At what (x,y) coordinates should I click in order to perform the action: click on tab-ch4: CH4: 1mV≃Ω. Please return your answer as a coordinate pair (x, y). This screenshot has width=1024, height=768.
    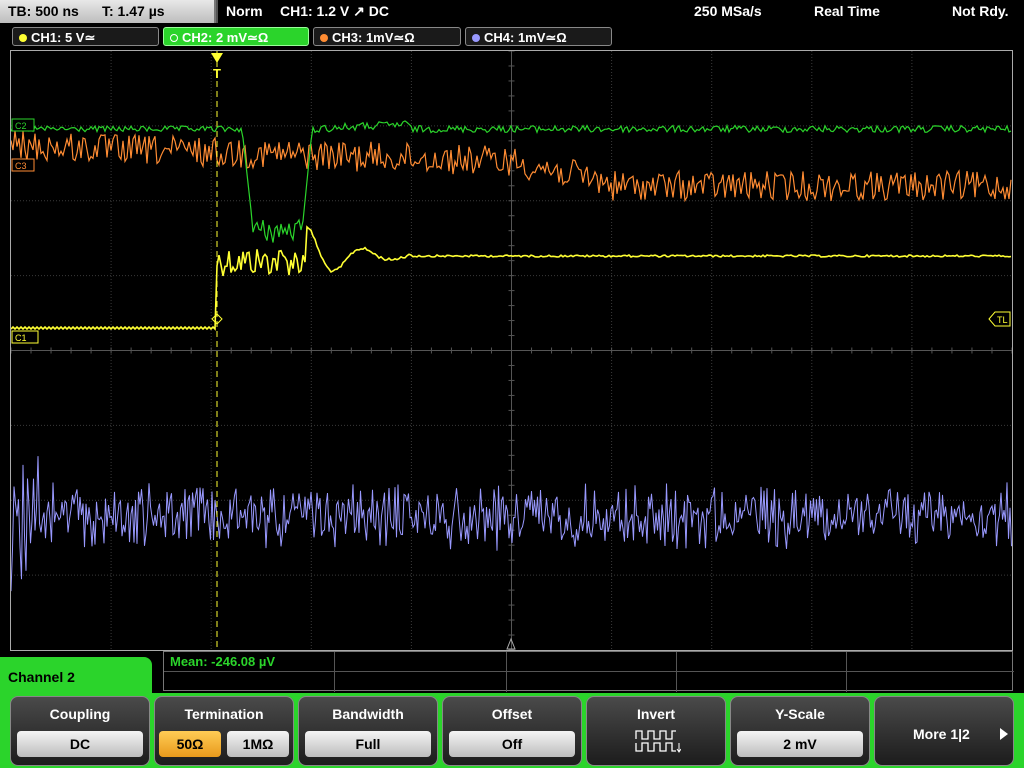
    Looking at the image, I should click on (538, 36).